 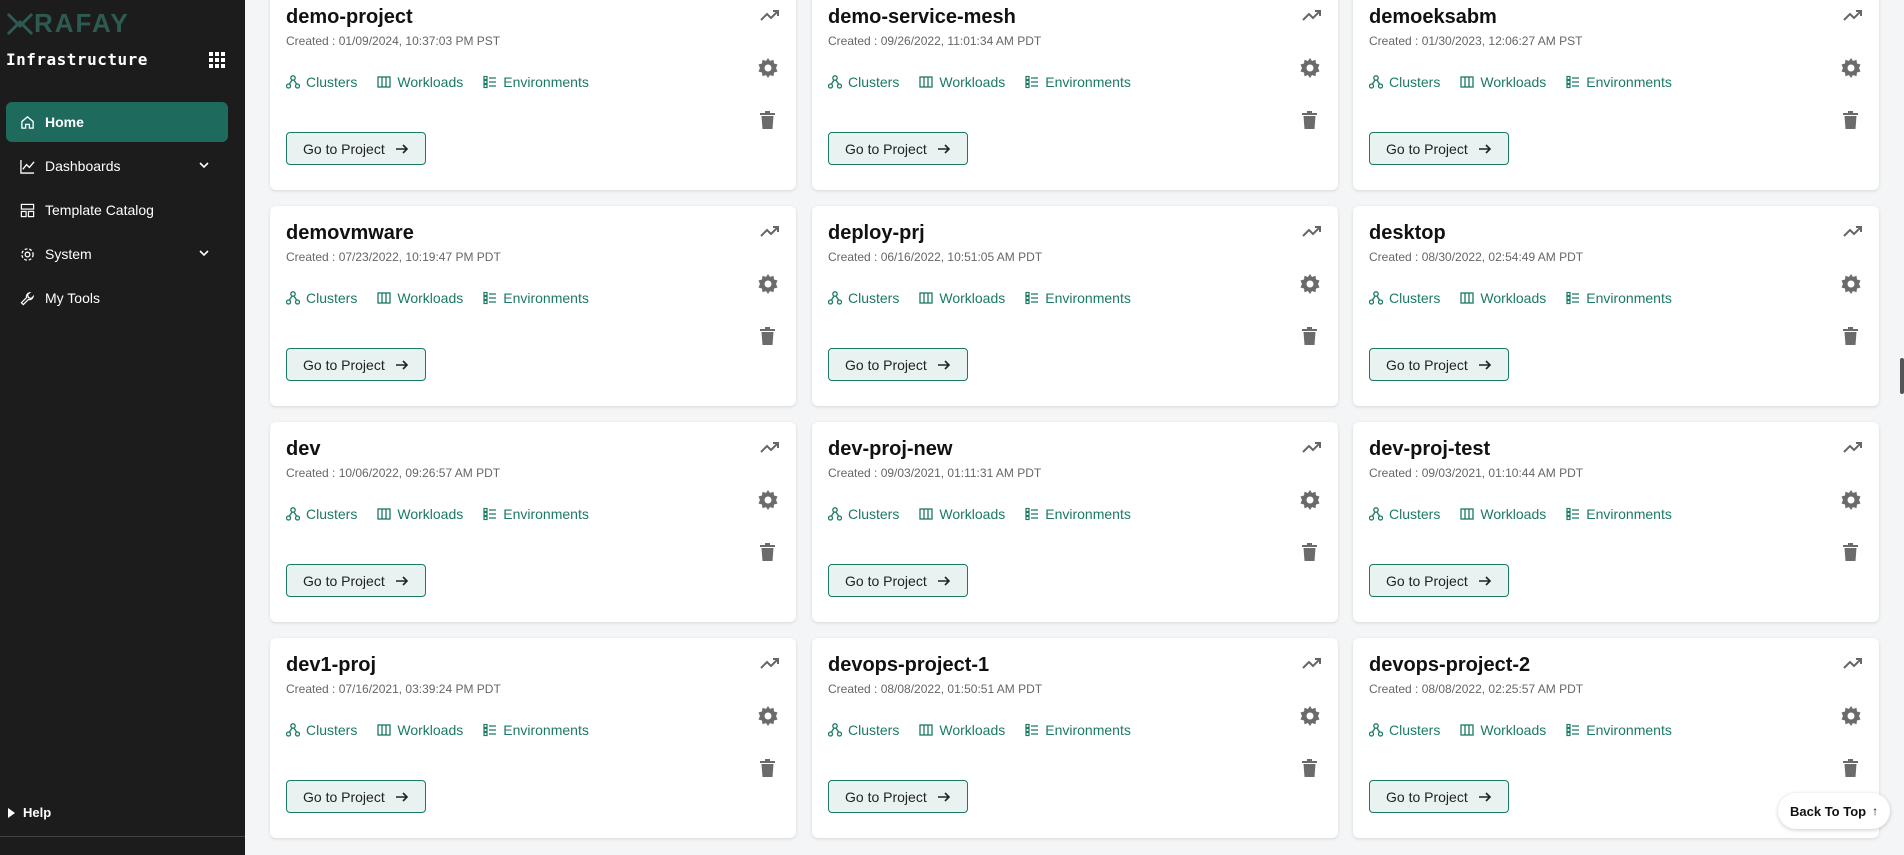 What do you see at coordinates (117, 122) in the screenshot?
I see `sidebar-item-home: Home` at bounding box center [117, 122].